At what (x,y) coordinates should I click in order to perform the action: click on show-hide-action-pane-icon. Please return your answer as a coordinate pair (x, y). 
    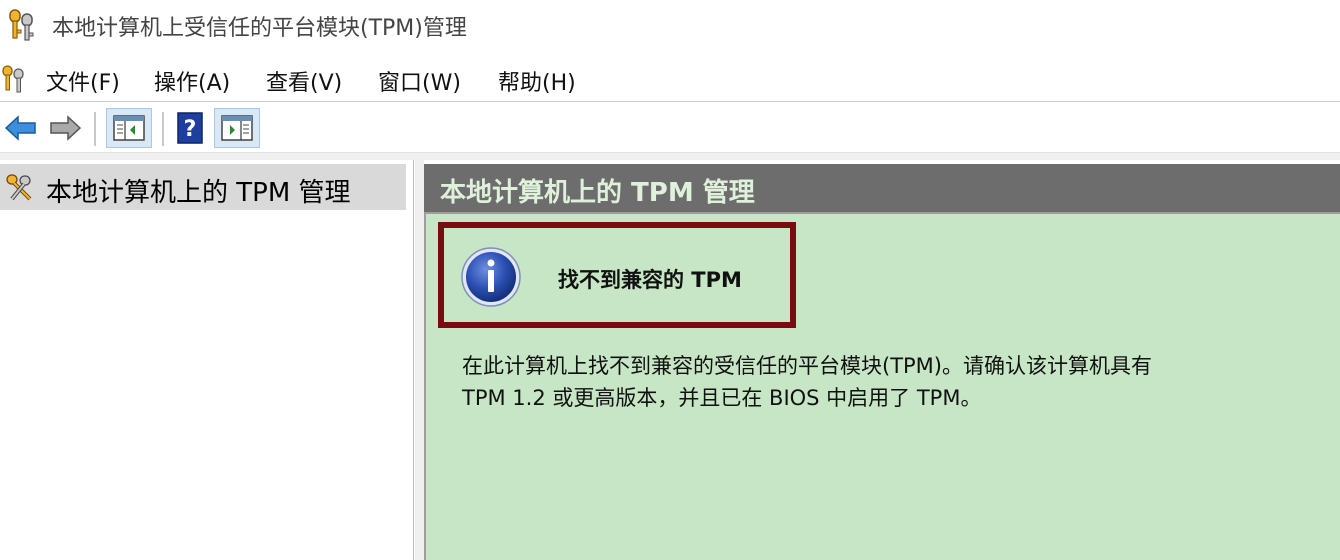
    Looking at the image, I should click on (237, 128).